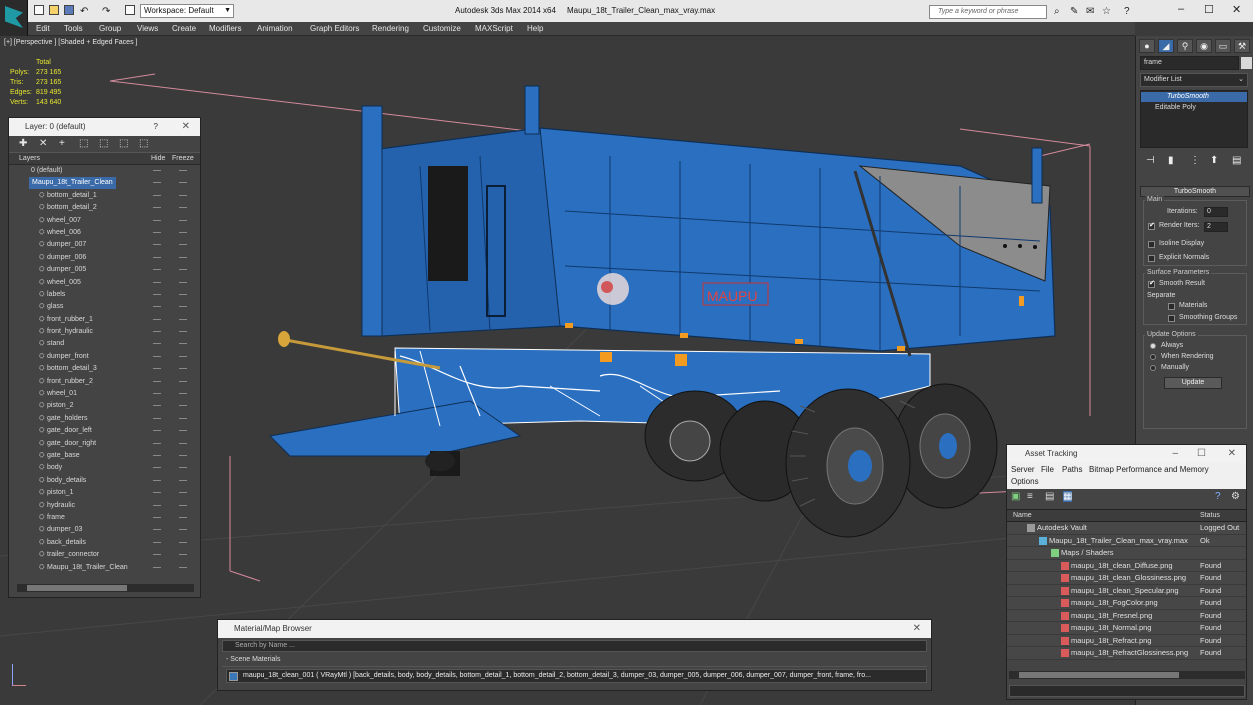 This screenshot has height=705, width=1253. What do you see at coordinates (1074, 11) in the screenshot?
I see `subscription-icon: ✎` at bounding box center [1074, 11].